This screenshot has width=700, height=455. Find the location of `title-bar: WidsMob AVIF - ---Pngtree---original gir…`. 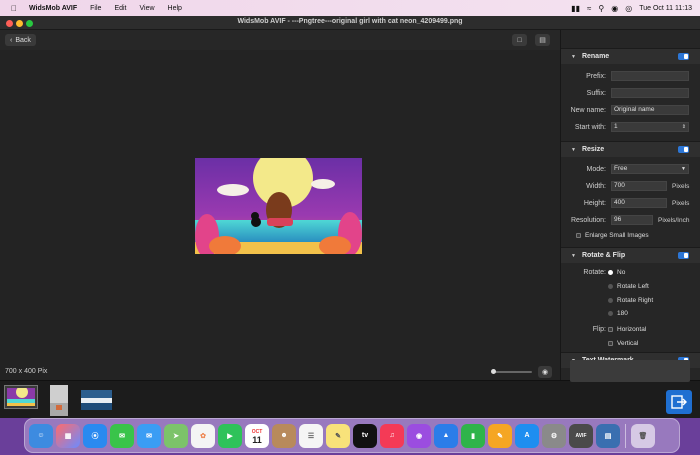

title-bar: WidsMob AVIF - ---Pngtree---original gir… is located at coordinates (350, 23).